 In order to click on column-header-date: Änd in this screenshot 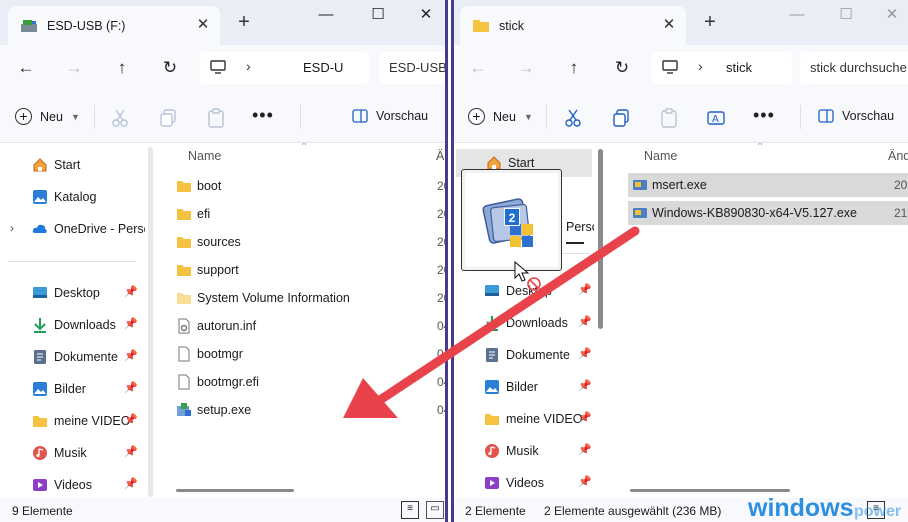, I will do `click(898, 156)`.